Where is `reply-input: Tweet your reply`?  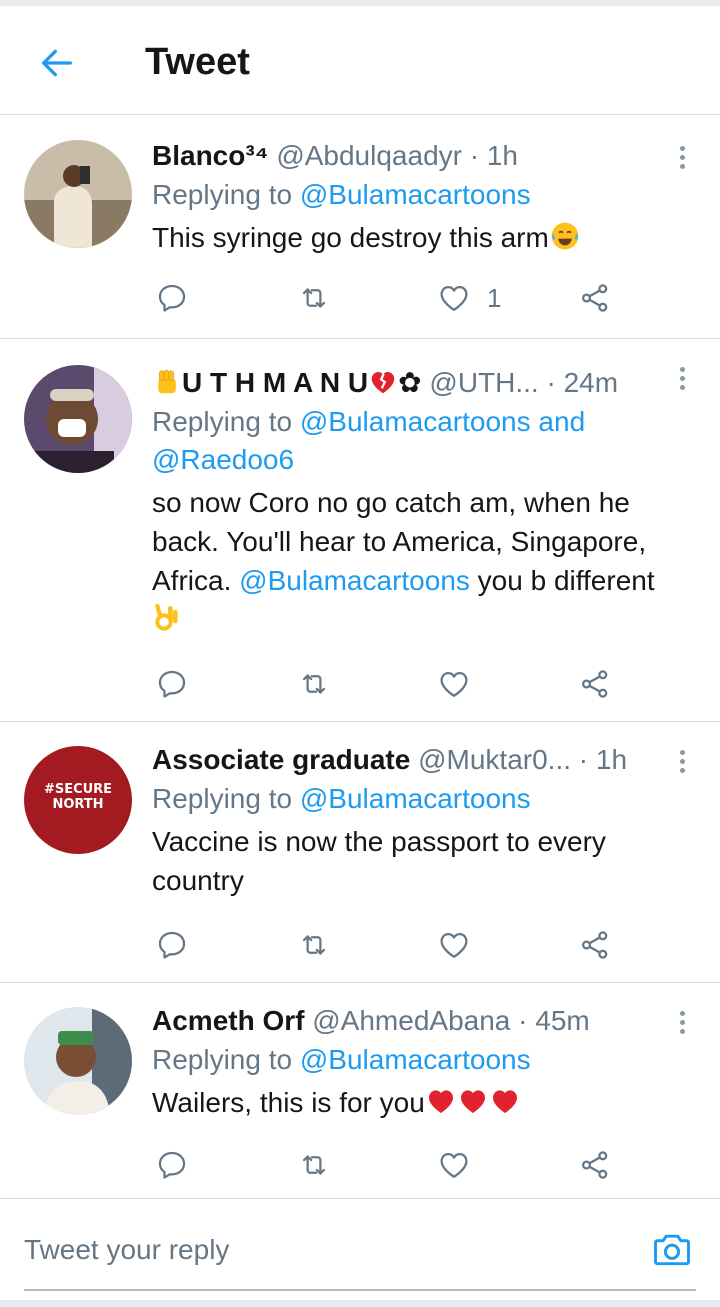
reply-input: Tweet your reply is located at coordinates (324, 1250).